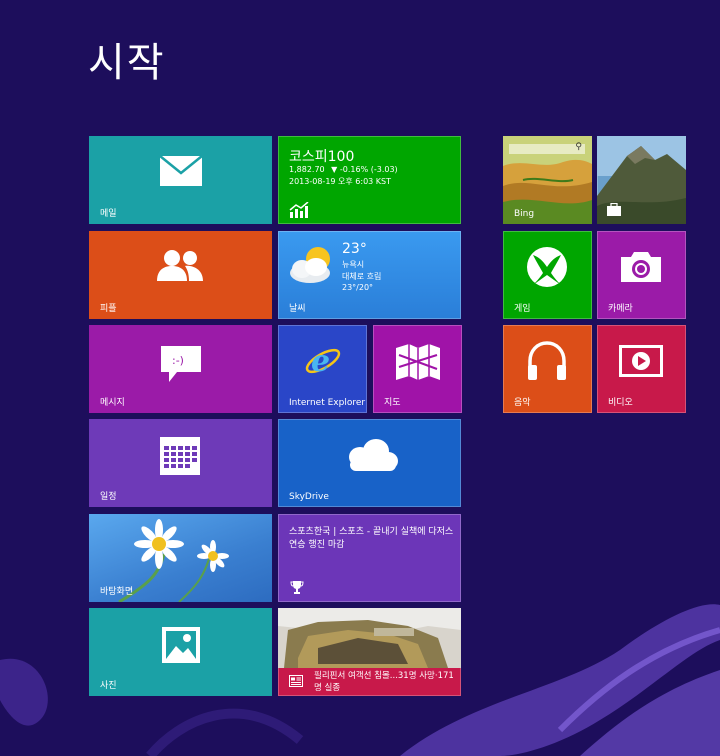  What do you see at coordinates (307, 169) in the screenshot?
I see `stock-value: 1,882.70` at bounding box center [307, 169].